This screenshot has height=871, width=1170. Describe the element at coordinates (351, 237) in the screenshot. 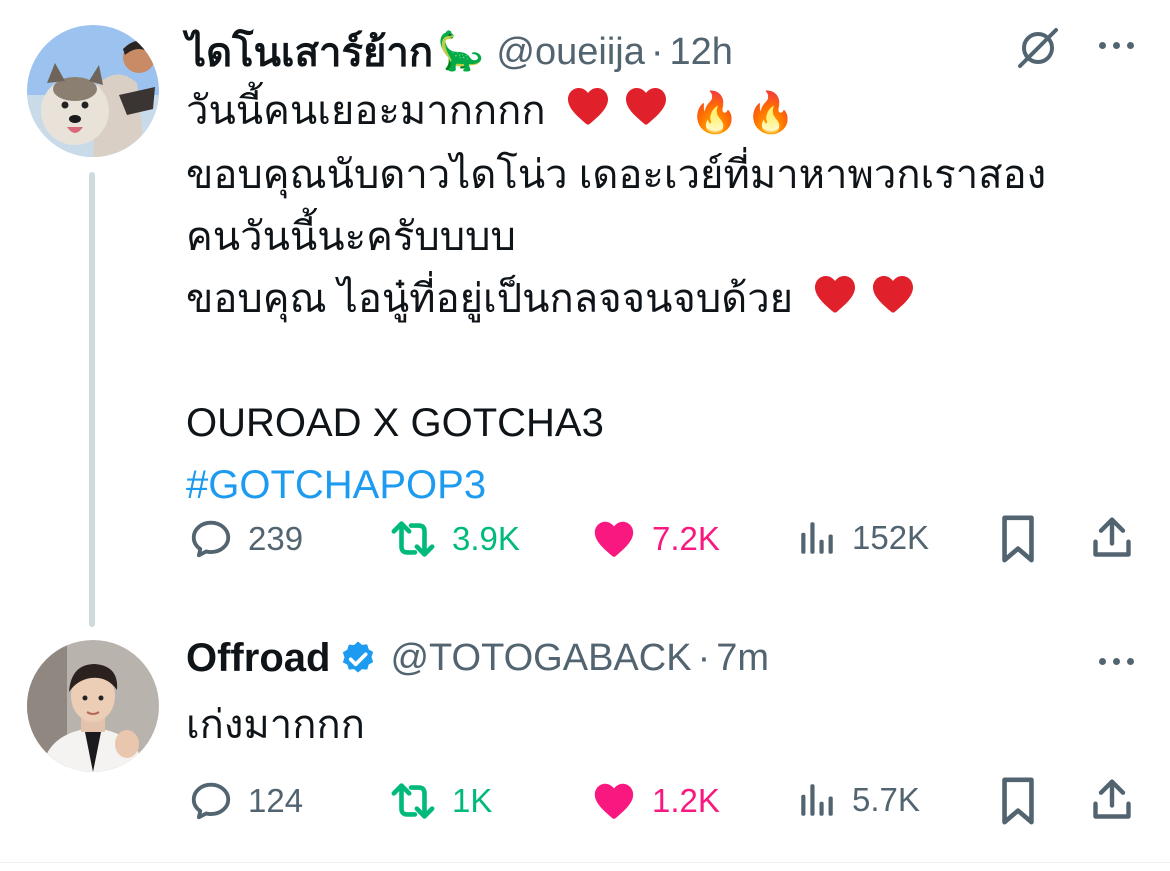

I see `tweet-line: คนวันนี้นะครับบบบ` at that location.